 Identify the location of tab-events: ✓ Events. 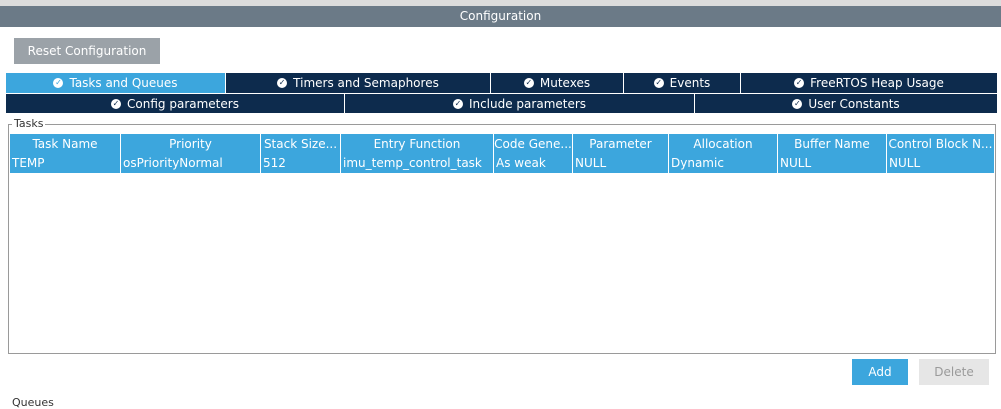
(682, 83).